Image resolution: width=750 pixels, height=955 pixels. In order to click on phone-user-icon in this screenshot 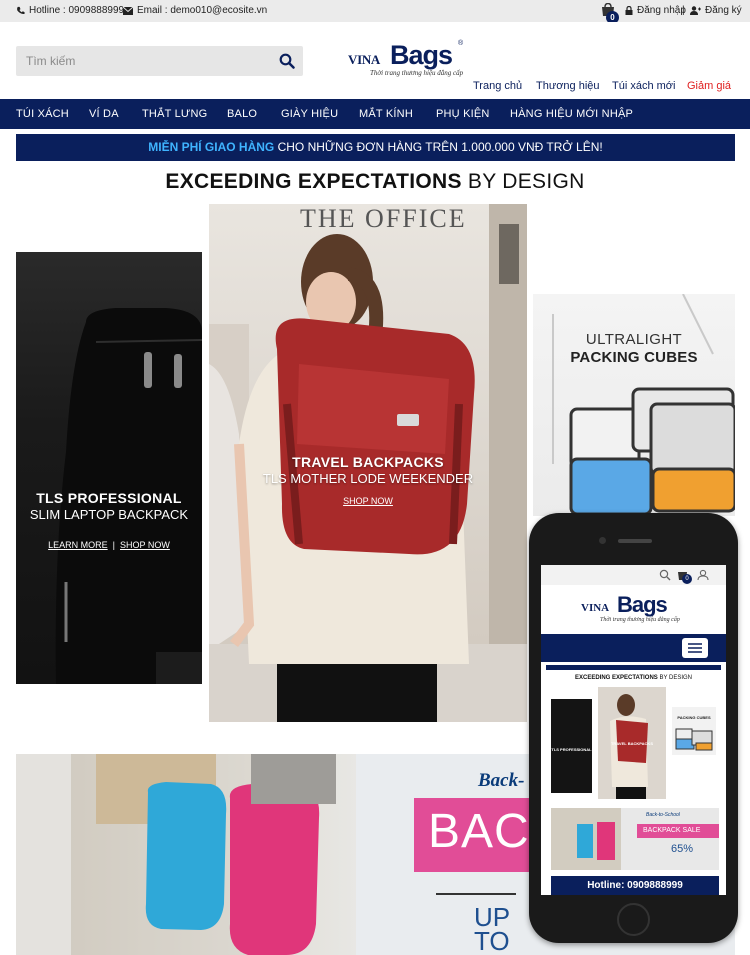, I will do `click(703, 575)`.